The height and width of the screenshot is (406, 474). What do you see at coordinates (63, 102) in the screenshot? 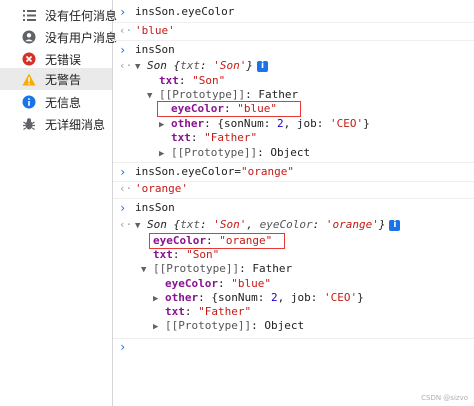
I see `sidebar-item-label: 无信息` at bounding box center [63, 102].